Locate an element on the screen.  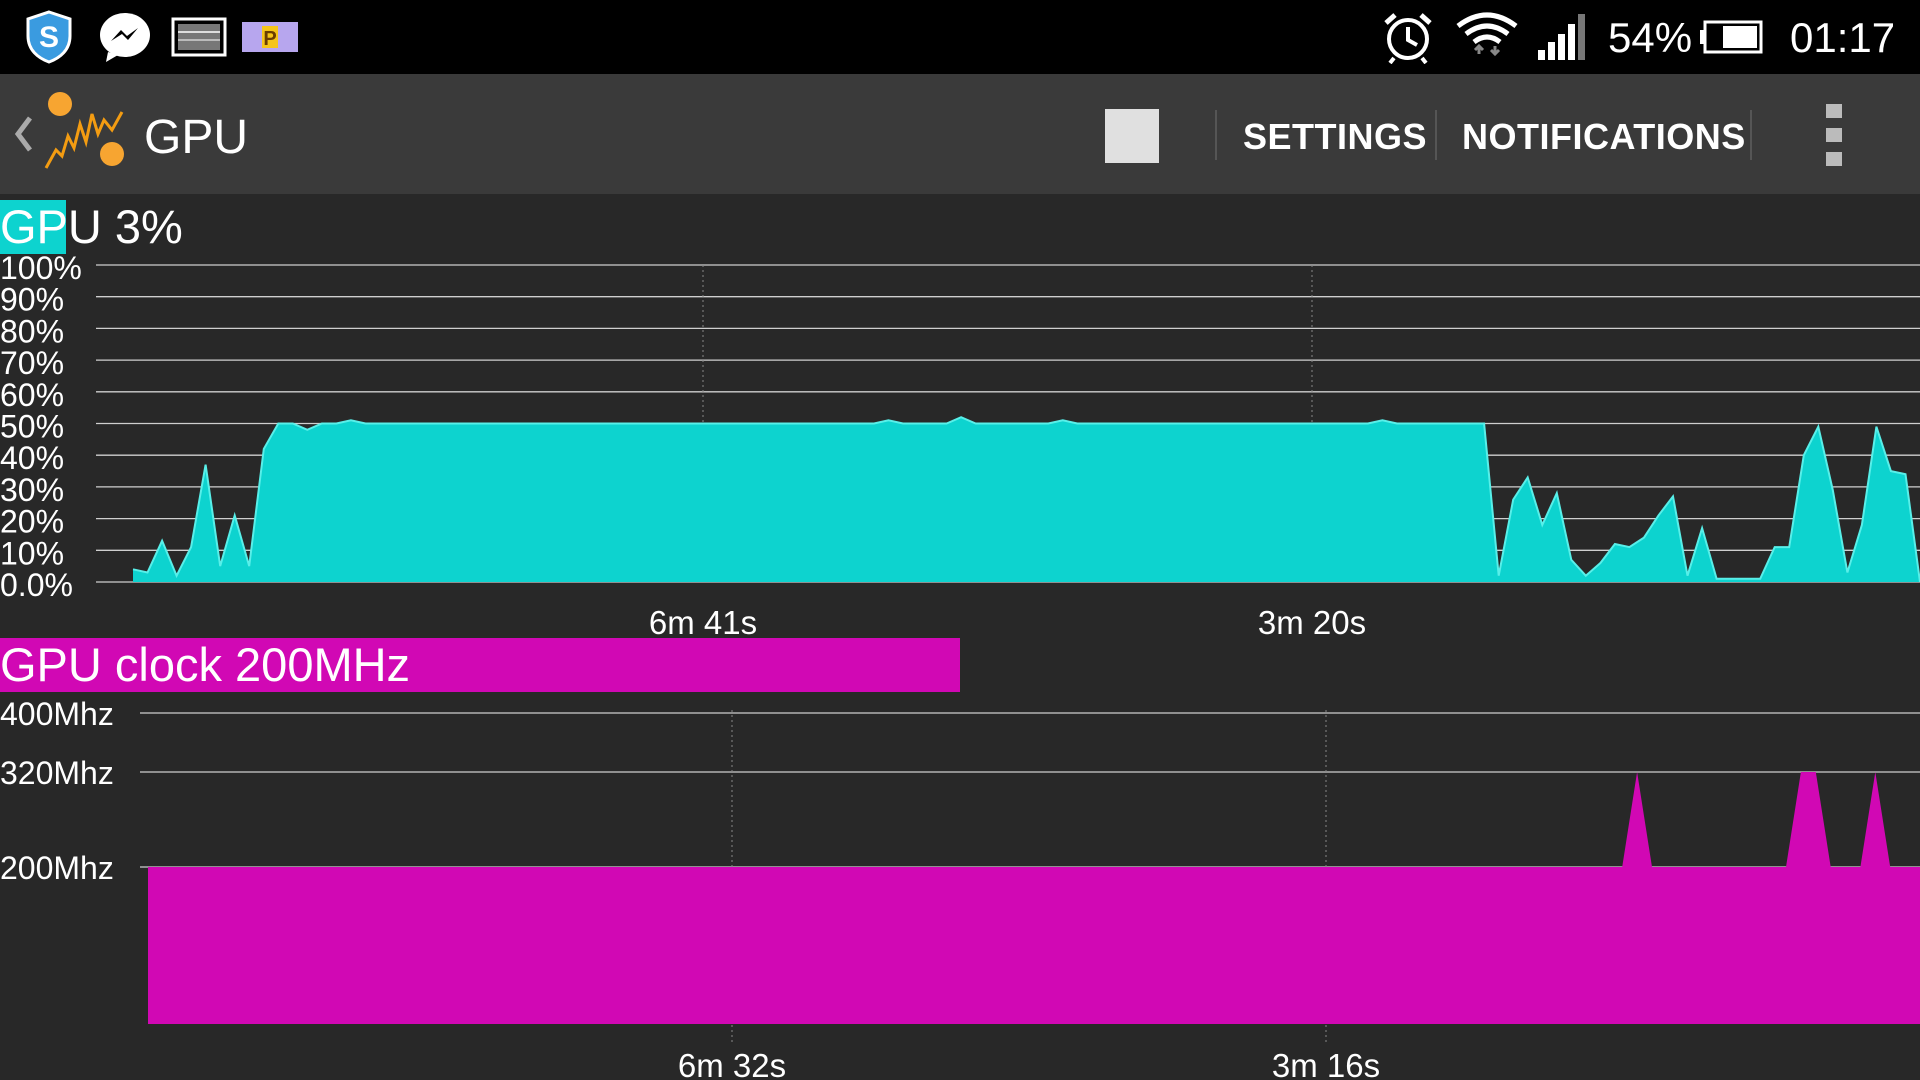
gpu-usage-x-tick: 6m 41s is located at coordinates (703, 622).